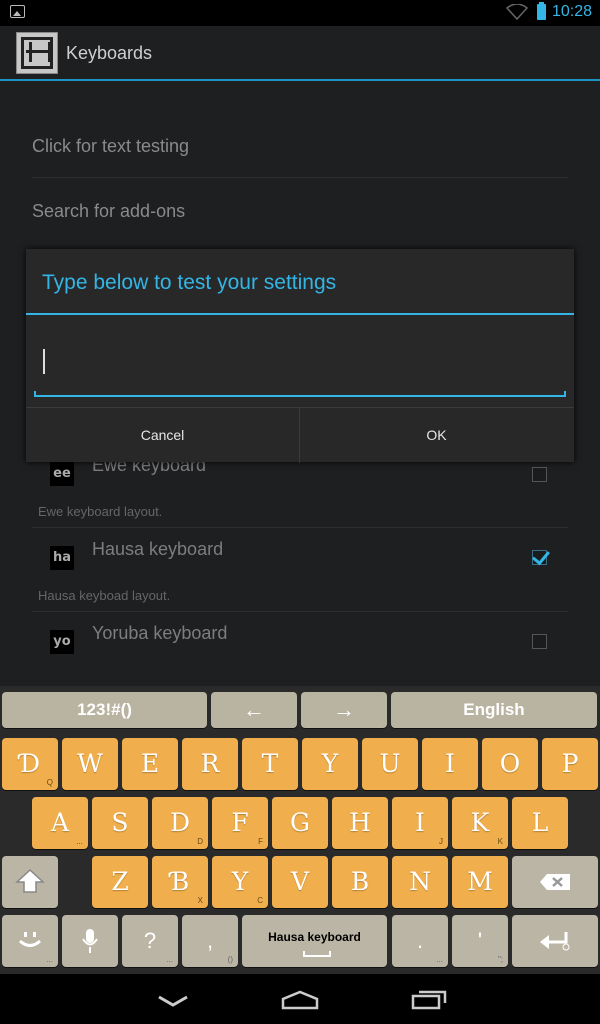 This screenshot has height=1024, width=600. Describe the element at coordinates (360, 882) in the screenshot. I see `key-b: B` at that location.